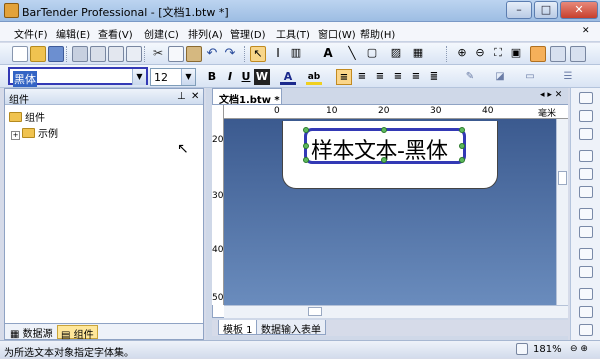 Image resolution: width=600 pixels, height=359 pixels. Describe the element at coordinates (434, 77) in the screenshot. I see `distribute-button: ≣` at that location.